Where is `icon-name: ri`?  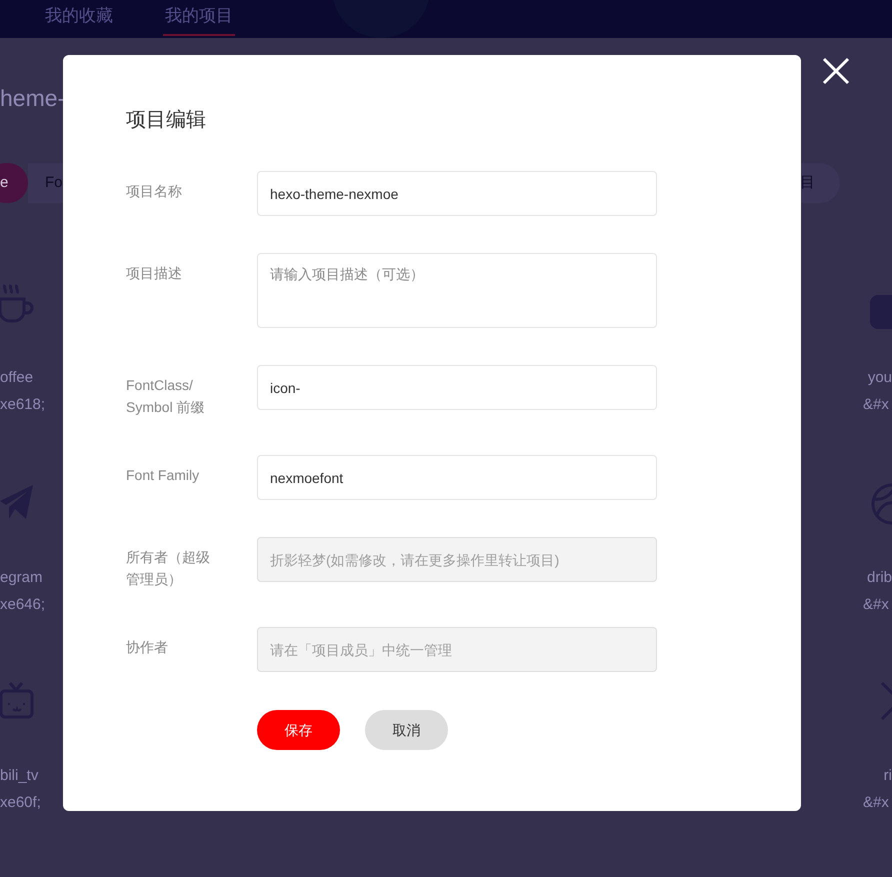
icon-name: ri is located at coordinates (888, 776).